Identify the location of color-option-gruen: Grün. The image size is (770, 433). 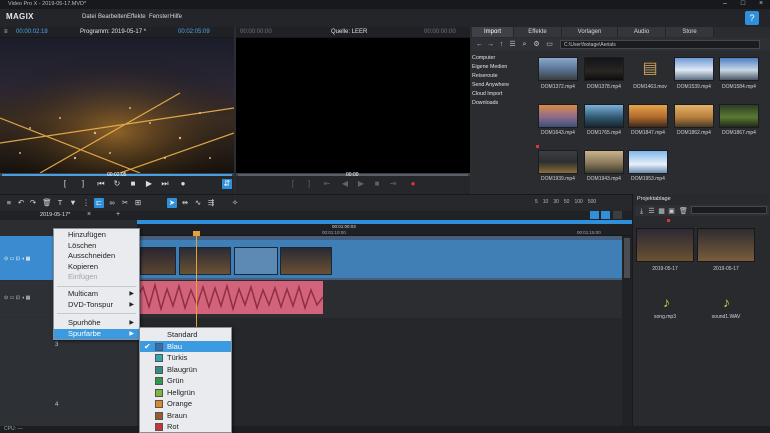
(185, 381).